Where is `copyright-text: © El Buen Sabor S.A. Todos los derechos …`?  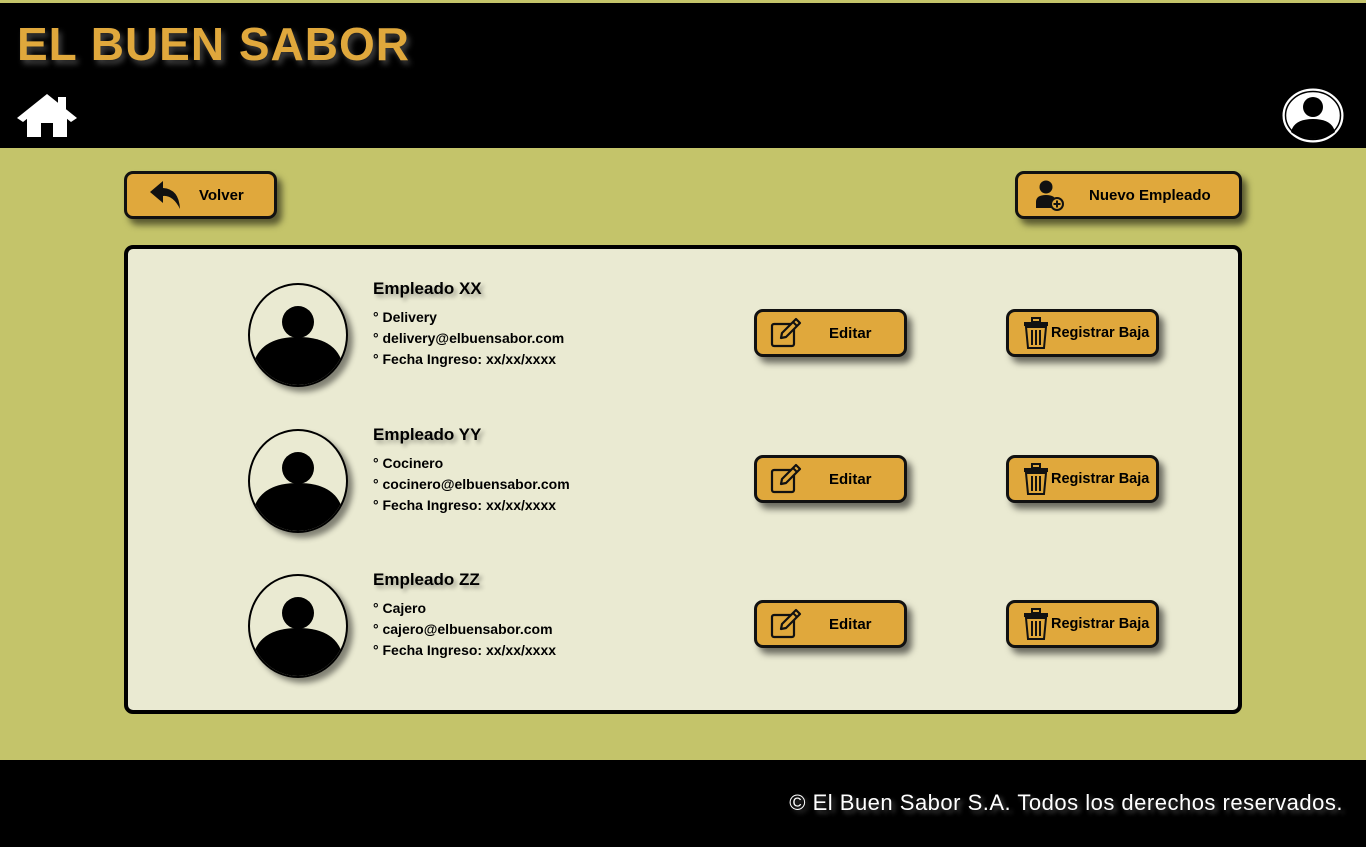 copyright-text: © El Buen Sabor S.A. Todos los derechos … is located at coordinates (1066, 802).